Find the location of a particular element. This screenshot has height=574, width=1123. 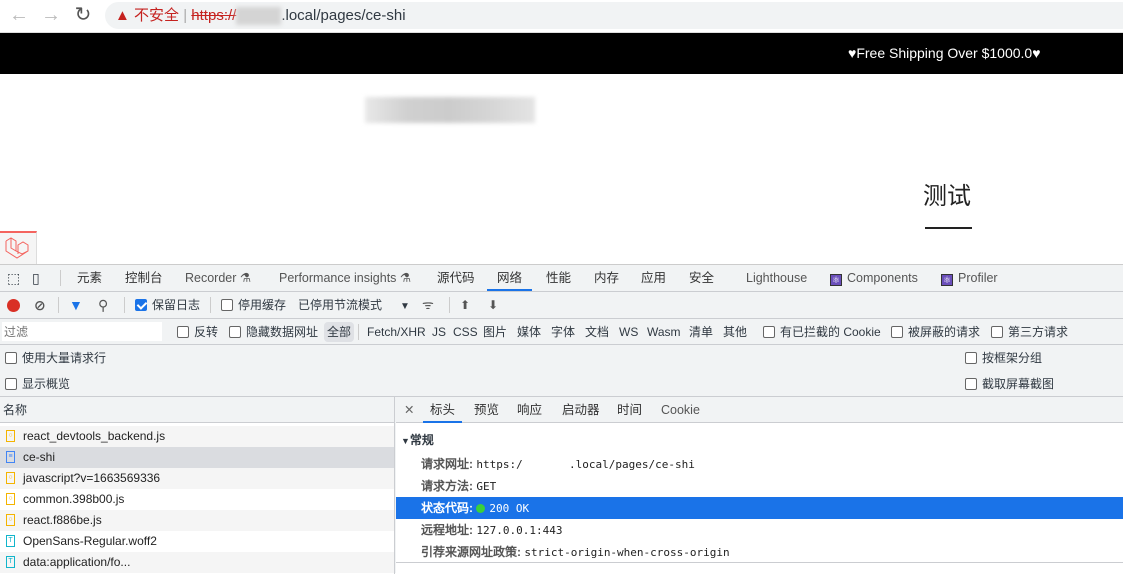

filter-input is located at coordinates (82, 331).